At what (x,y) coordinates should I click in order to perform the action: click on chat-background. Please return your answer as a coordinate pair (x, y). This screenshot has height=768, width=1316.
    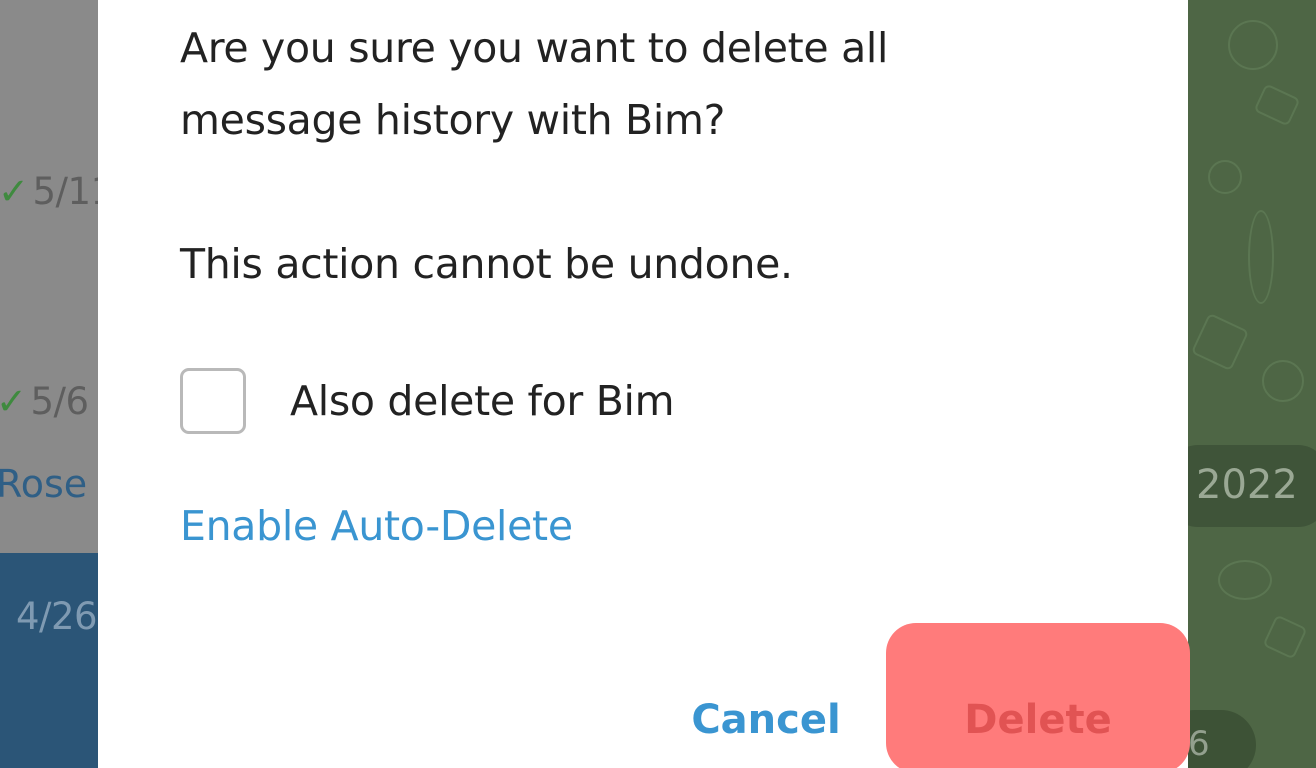
    Looking at the image, I should click on (1252, 384).